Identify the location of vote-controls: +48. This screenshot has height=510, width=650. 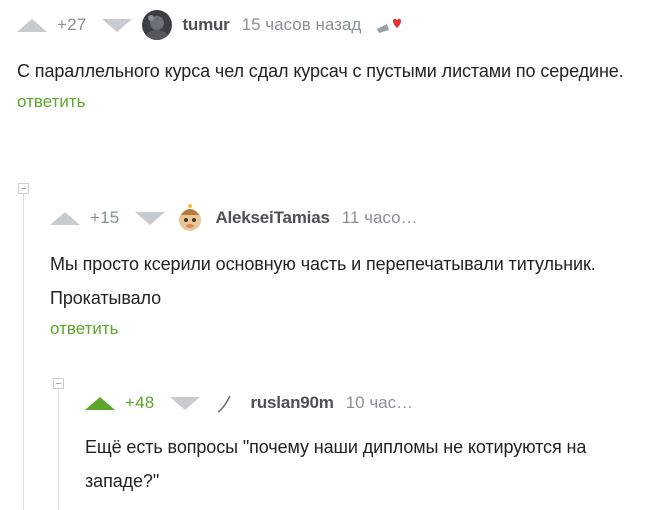
(143, 403).